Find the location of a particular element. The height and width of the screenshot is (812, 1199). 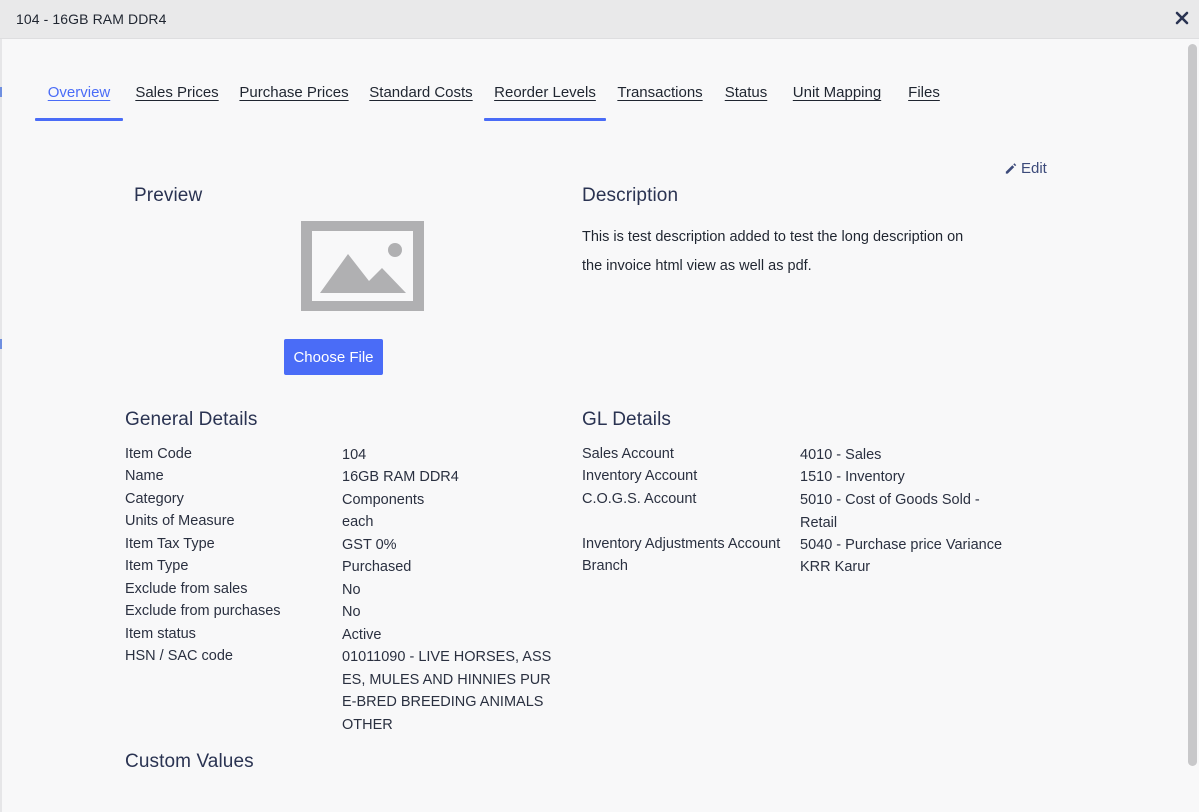

item-code-value: 104 is located at coordinates (354, 455).